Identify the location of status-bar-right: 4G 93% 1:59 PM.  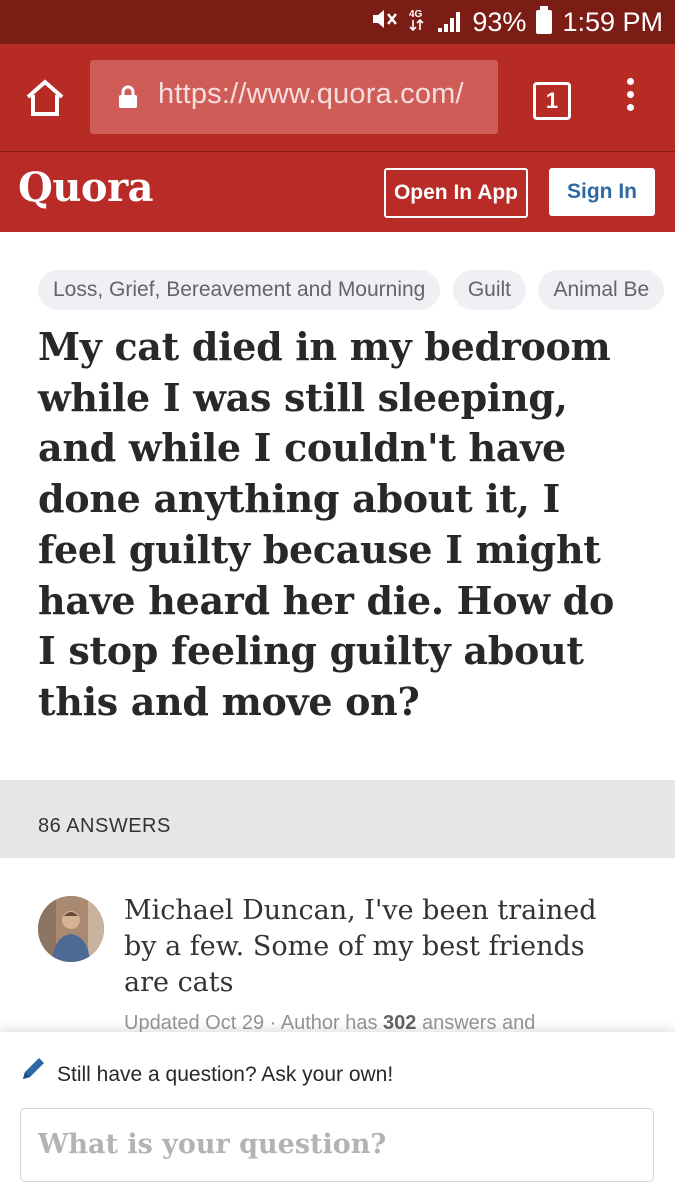
(516, 22).